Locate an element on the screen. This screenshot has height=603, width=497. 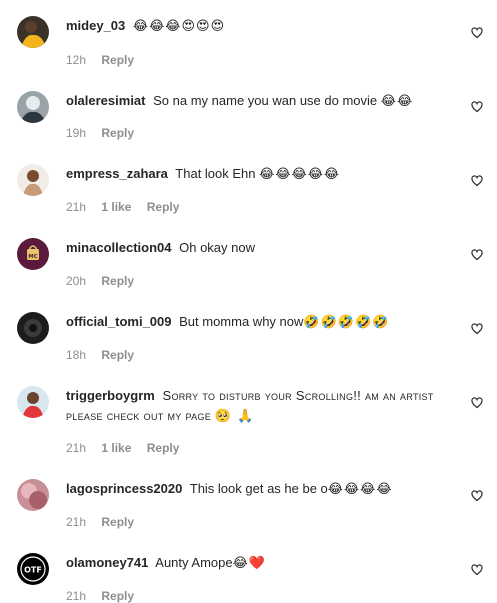
comment-text: But momma why now is located at coordinates (241, 321).